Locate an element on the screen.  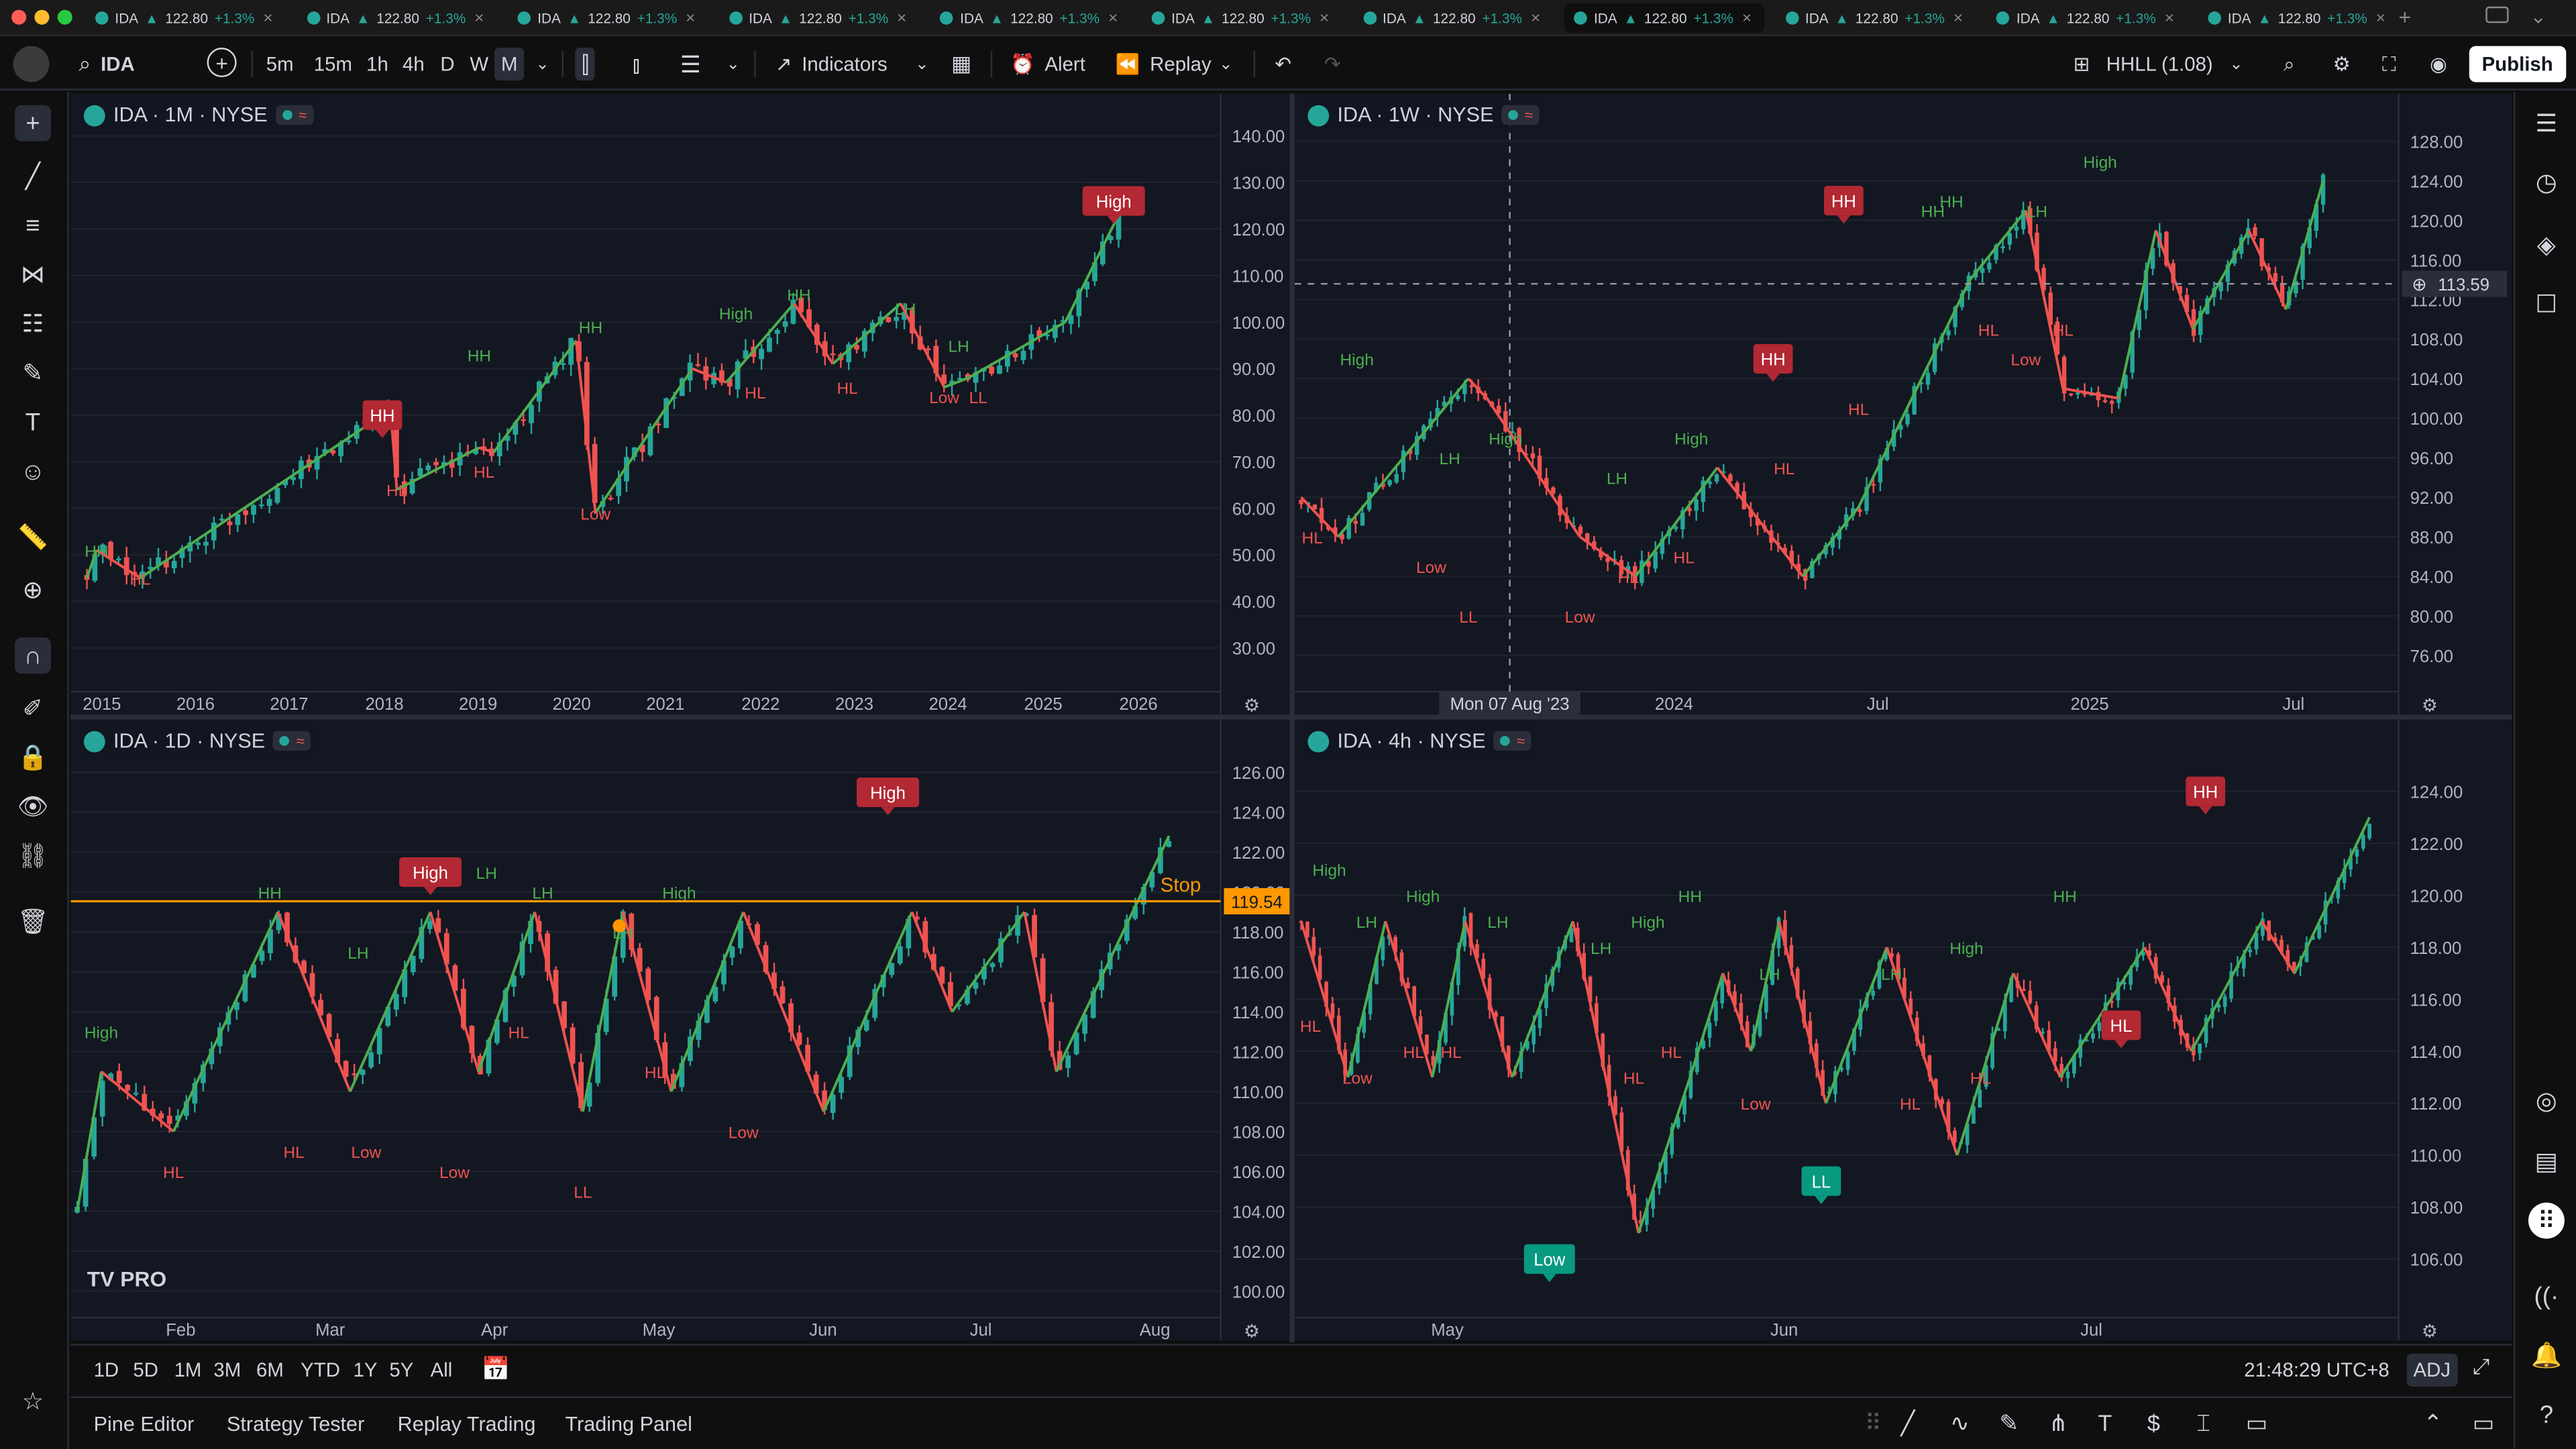
adjust-data-toggle: ADJ is located at coordinates (2431, 1370).